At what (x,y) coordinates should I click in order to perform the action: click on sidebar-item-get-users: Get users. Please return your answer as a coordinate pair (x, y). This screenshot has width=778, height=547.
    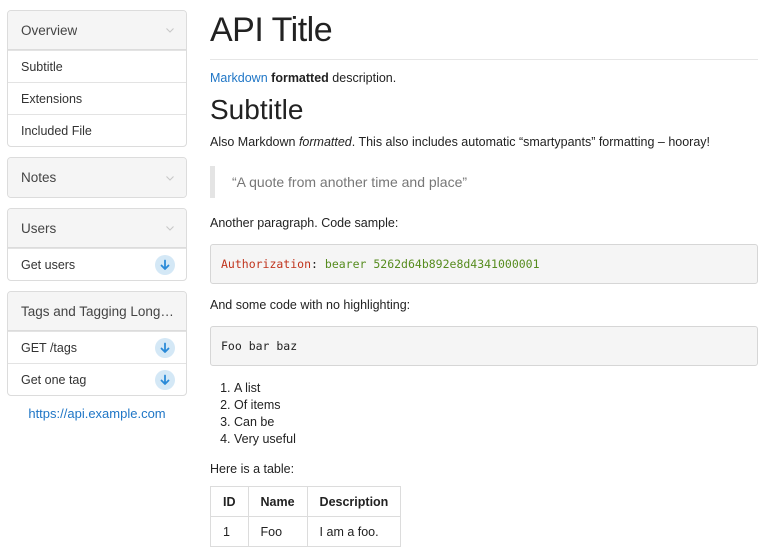
    Looking at the image, I should click on (97, 264).